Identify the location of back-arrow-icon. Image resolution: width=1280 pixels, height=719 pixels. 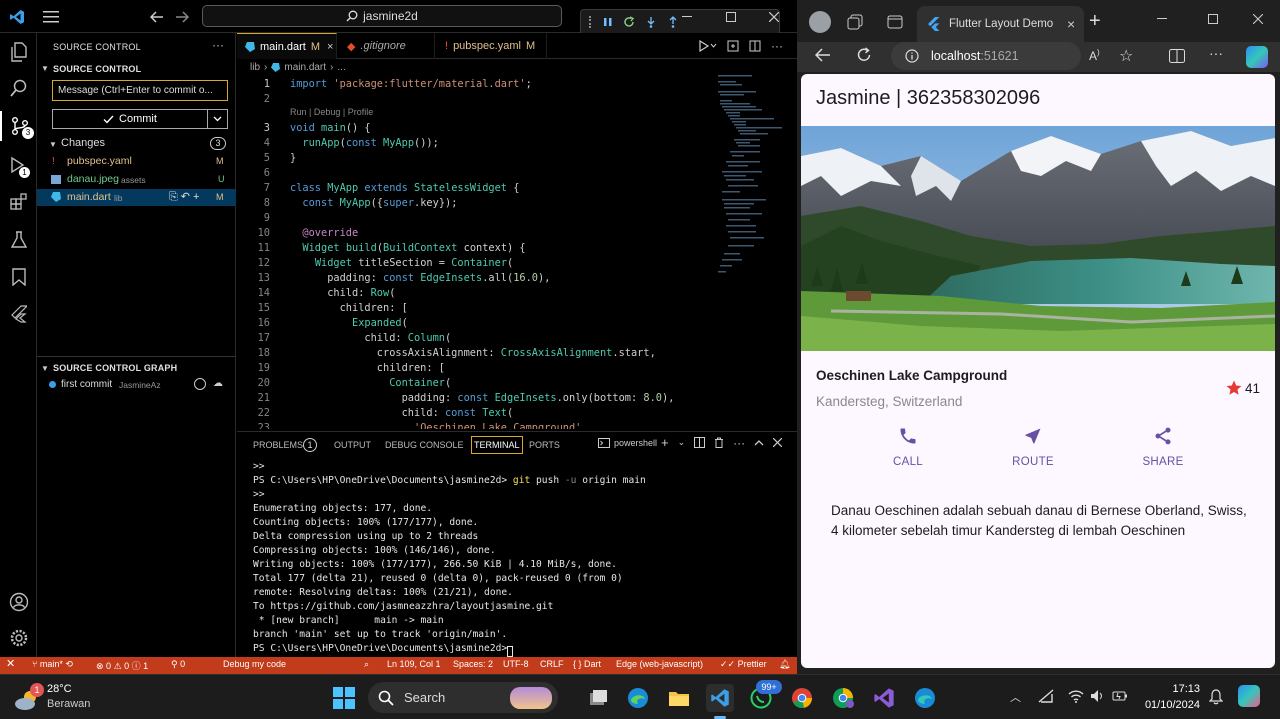
(157, 17).